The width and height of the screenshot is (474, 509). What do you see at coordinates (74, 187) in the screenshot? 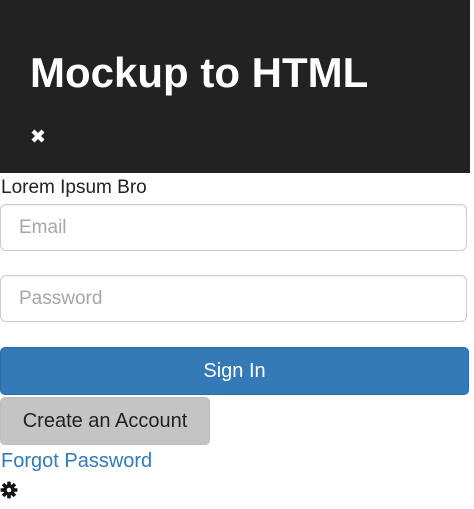
I see `tagline-text: Lorem Ipsum Bro` at bounding box center [74, 187].